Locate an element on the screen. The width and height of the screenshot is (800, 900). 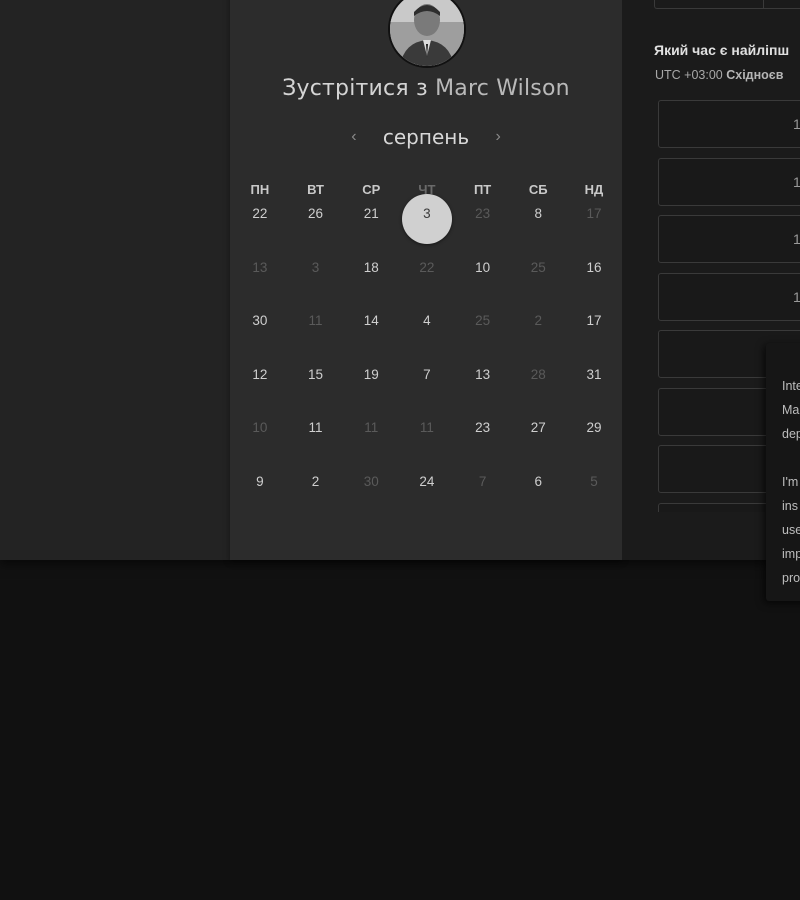
month-navigation: ‹ серпень › is located at coordinates (426, 137).